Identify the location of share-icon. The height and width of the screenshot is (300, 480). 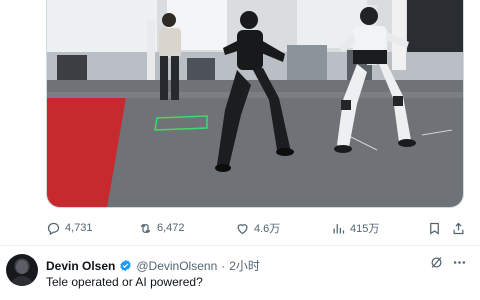
(458, 228).